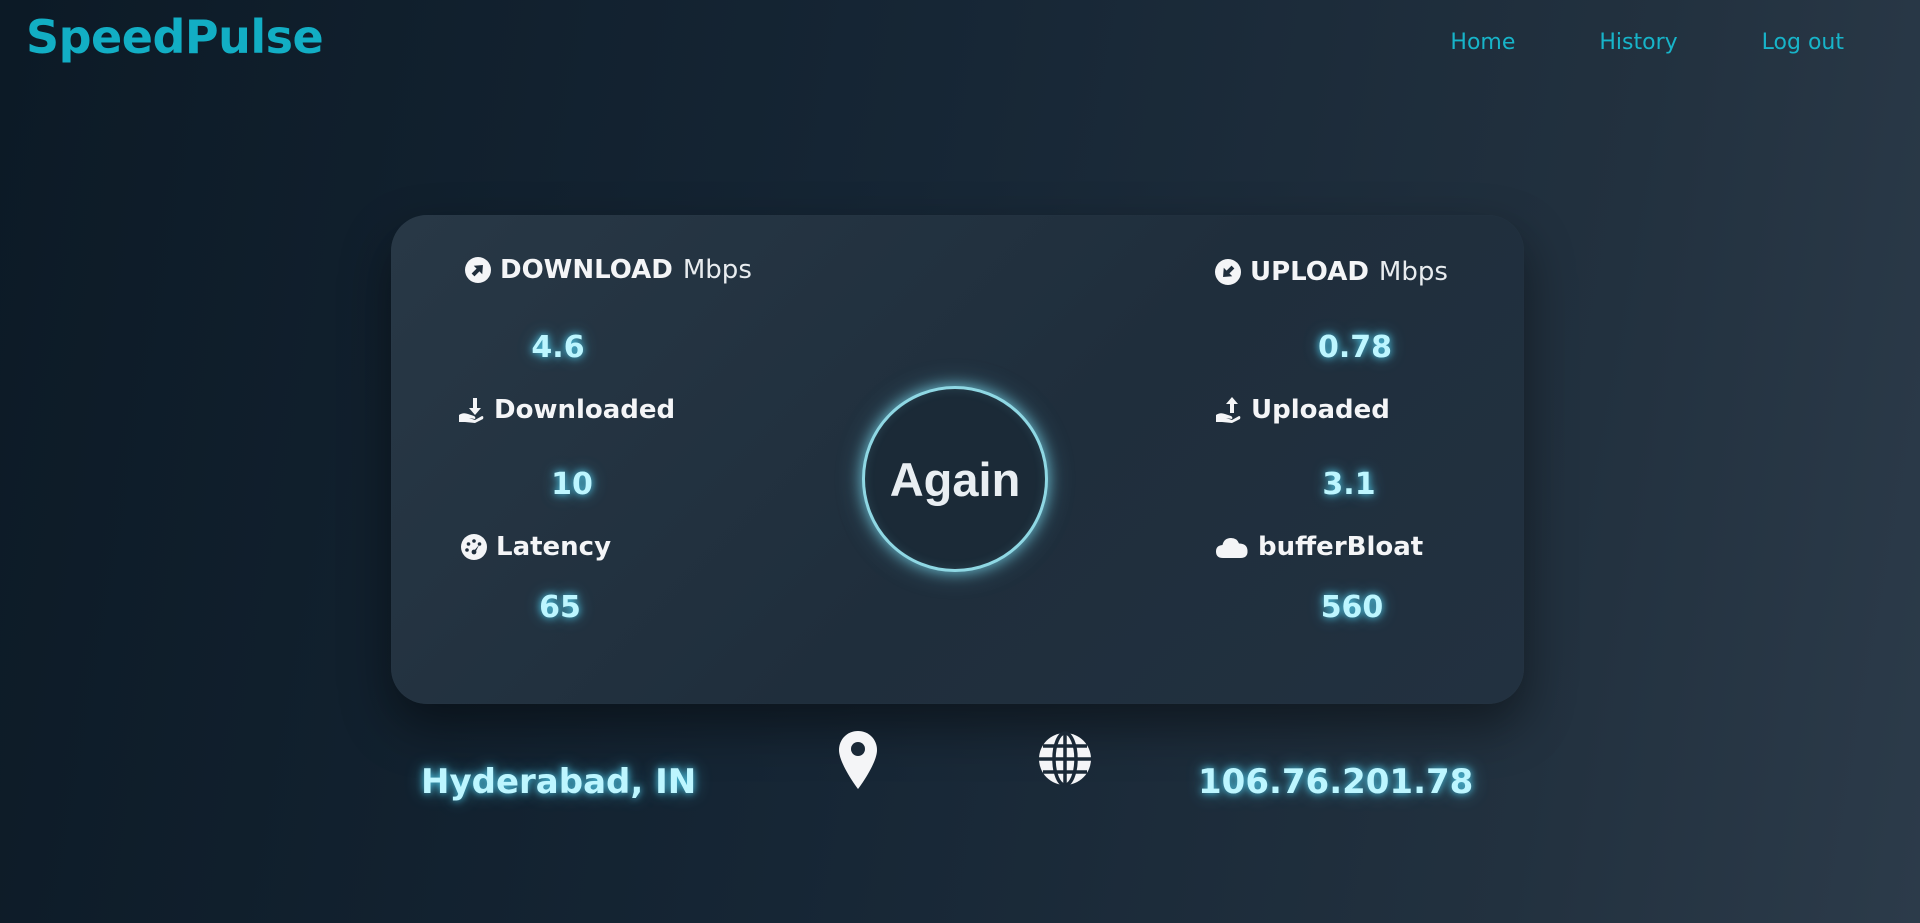  What do you see at coordinates (1341, 547) in the screenshot?
I see `bufferbloat-label: bufferBloat` at bounding box center [1341, 547].